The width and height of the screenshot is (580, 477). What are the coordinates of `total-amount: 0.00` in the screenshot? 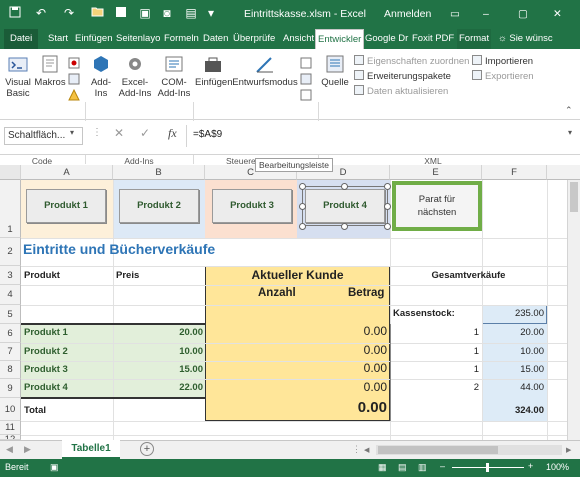 It's located at (342, 407).